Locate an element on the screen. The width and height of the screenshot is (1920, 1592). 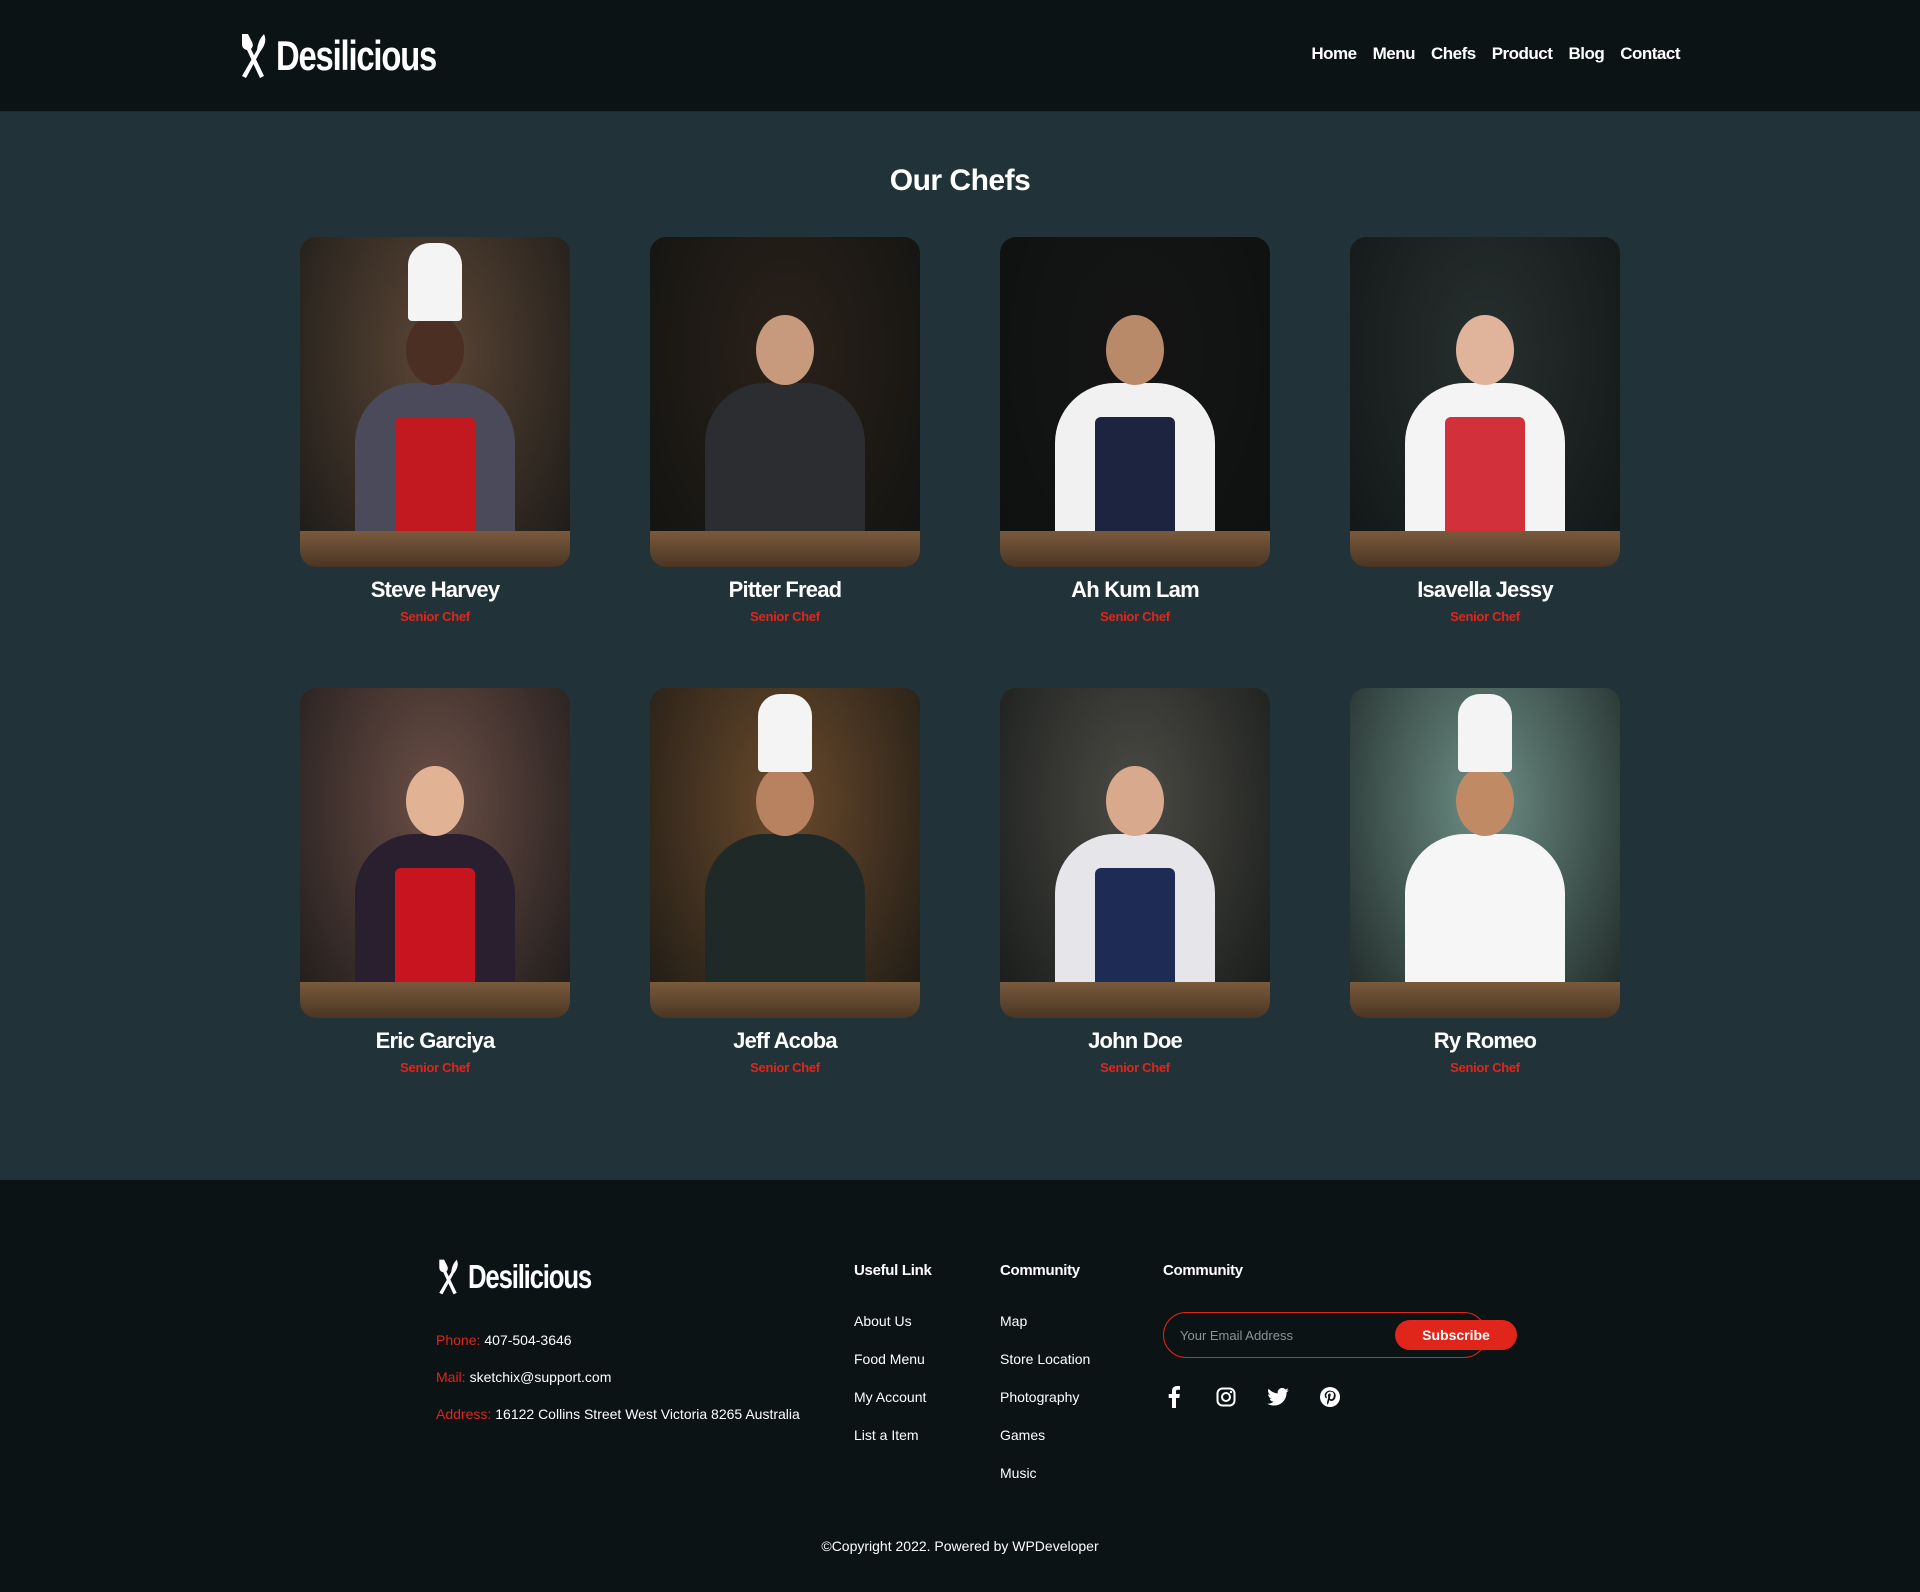
subscribe-form: Subscribe is located at coordinates (1340, 1335).